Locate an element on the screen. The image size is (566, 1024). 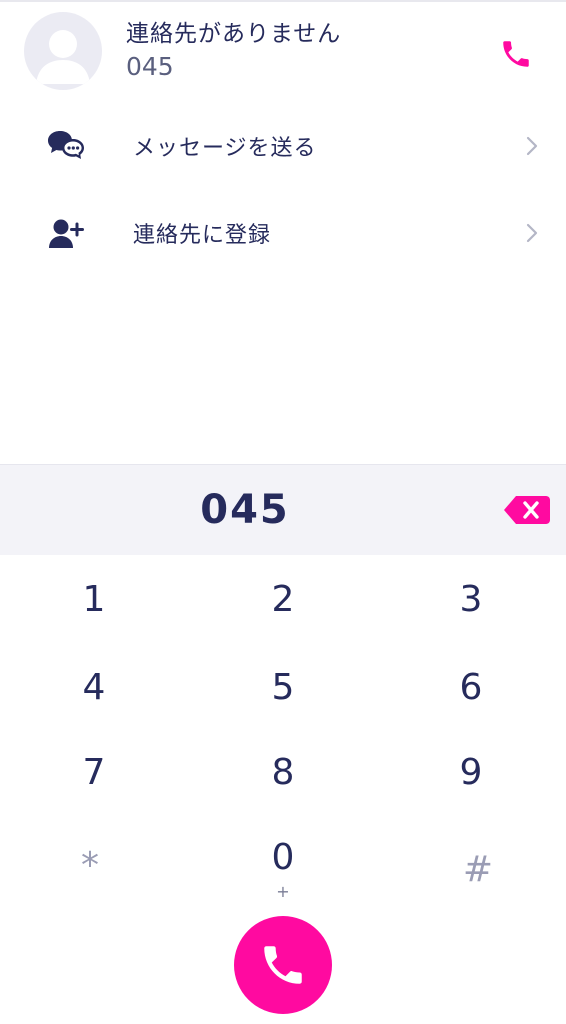
key-digit: 6 is located at coordinates (471, 687).